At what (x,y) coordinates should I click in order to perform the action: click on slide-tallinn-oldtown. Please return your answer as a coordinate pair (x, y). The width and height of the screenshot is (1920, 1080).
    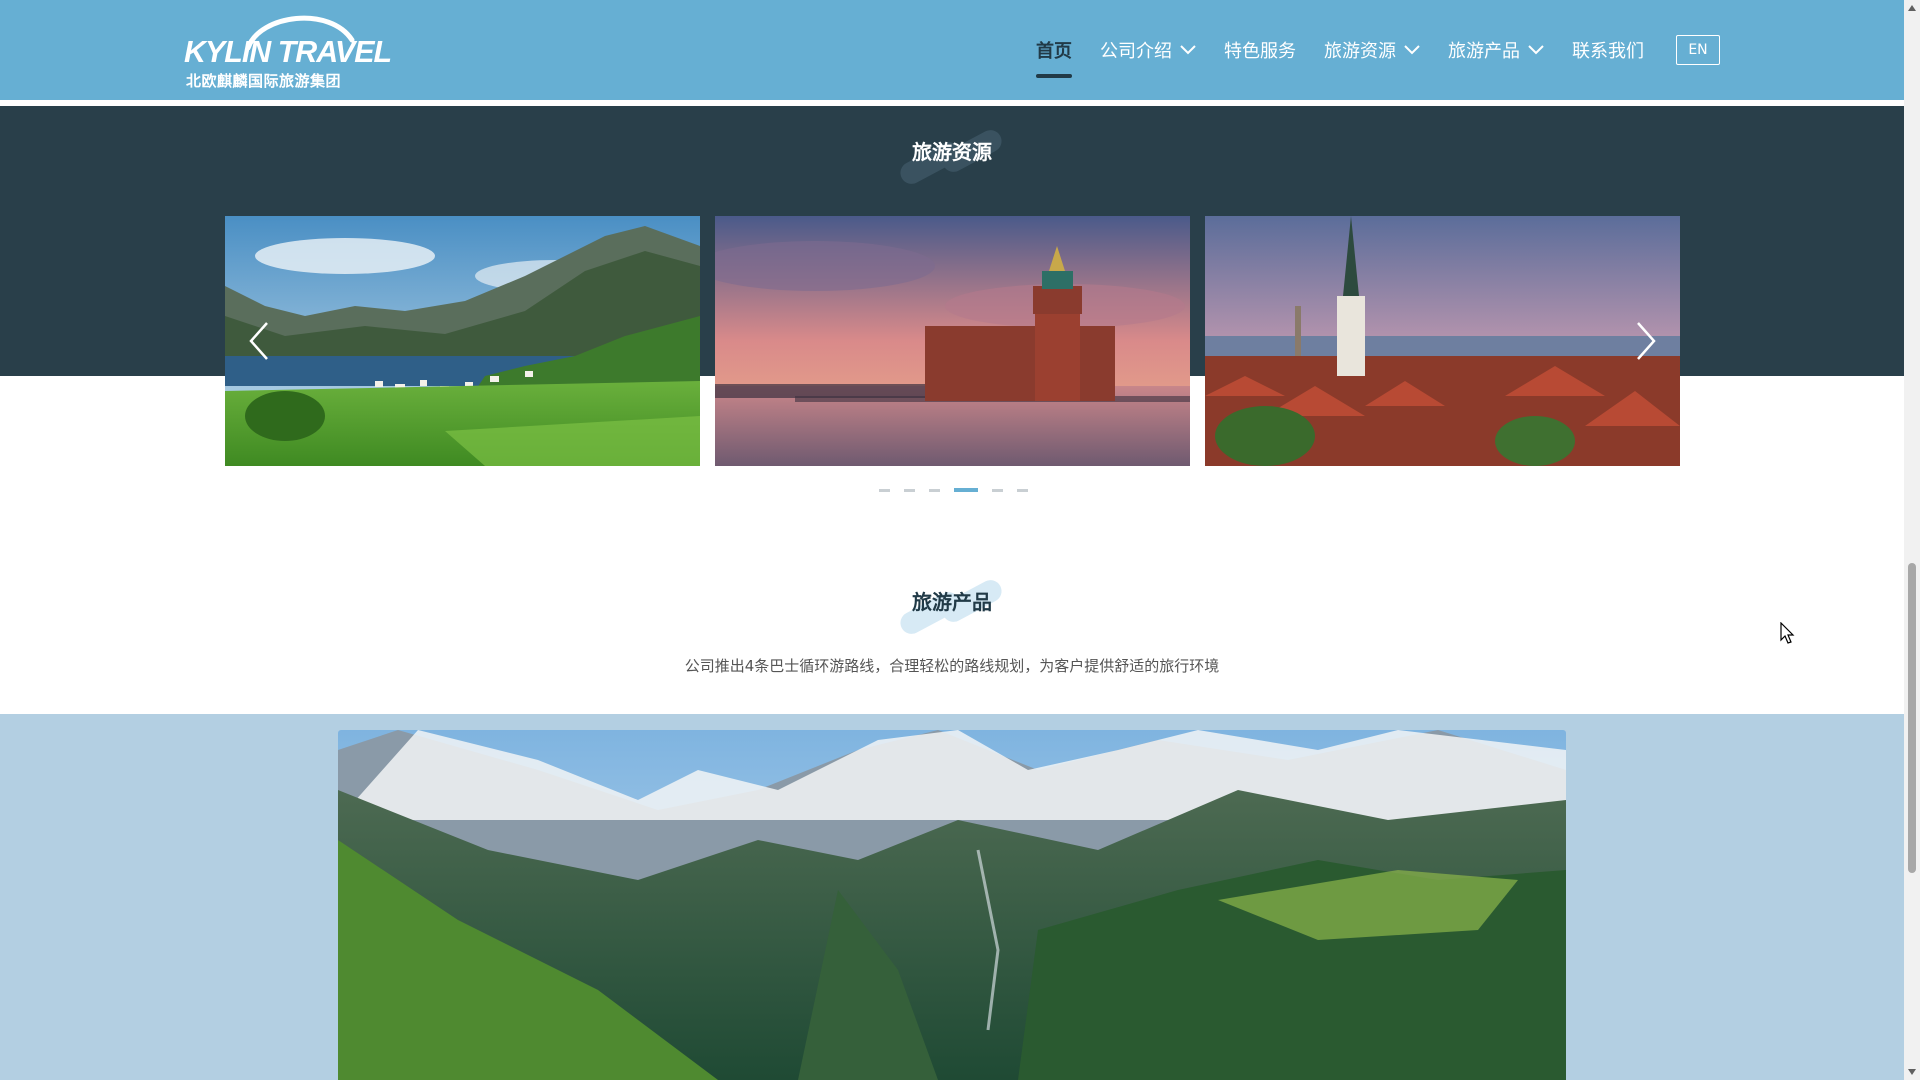
    Looking at the image, I should click on (1442, 341).